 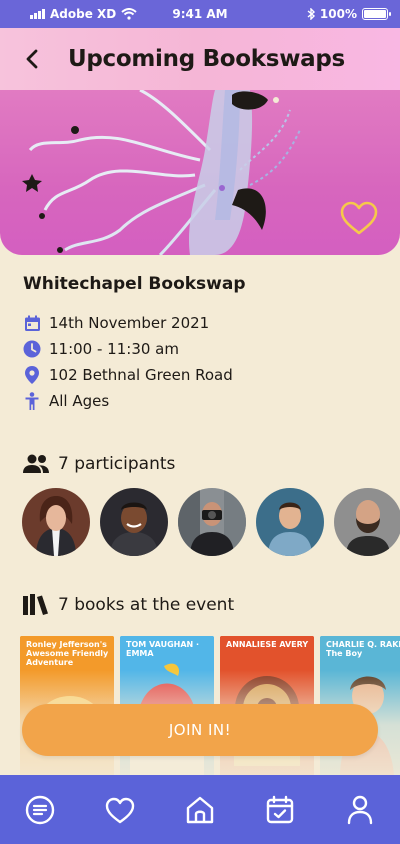 I want to click on tab-profile, so click(x=360, y=810).